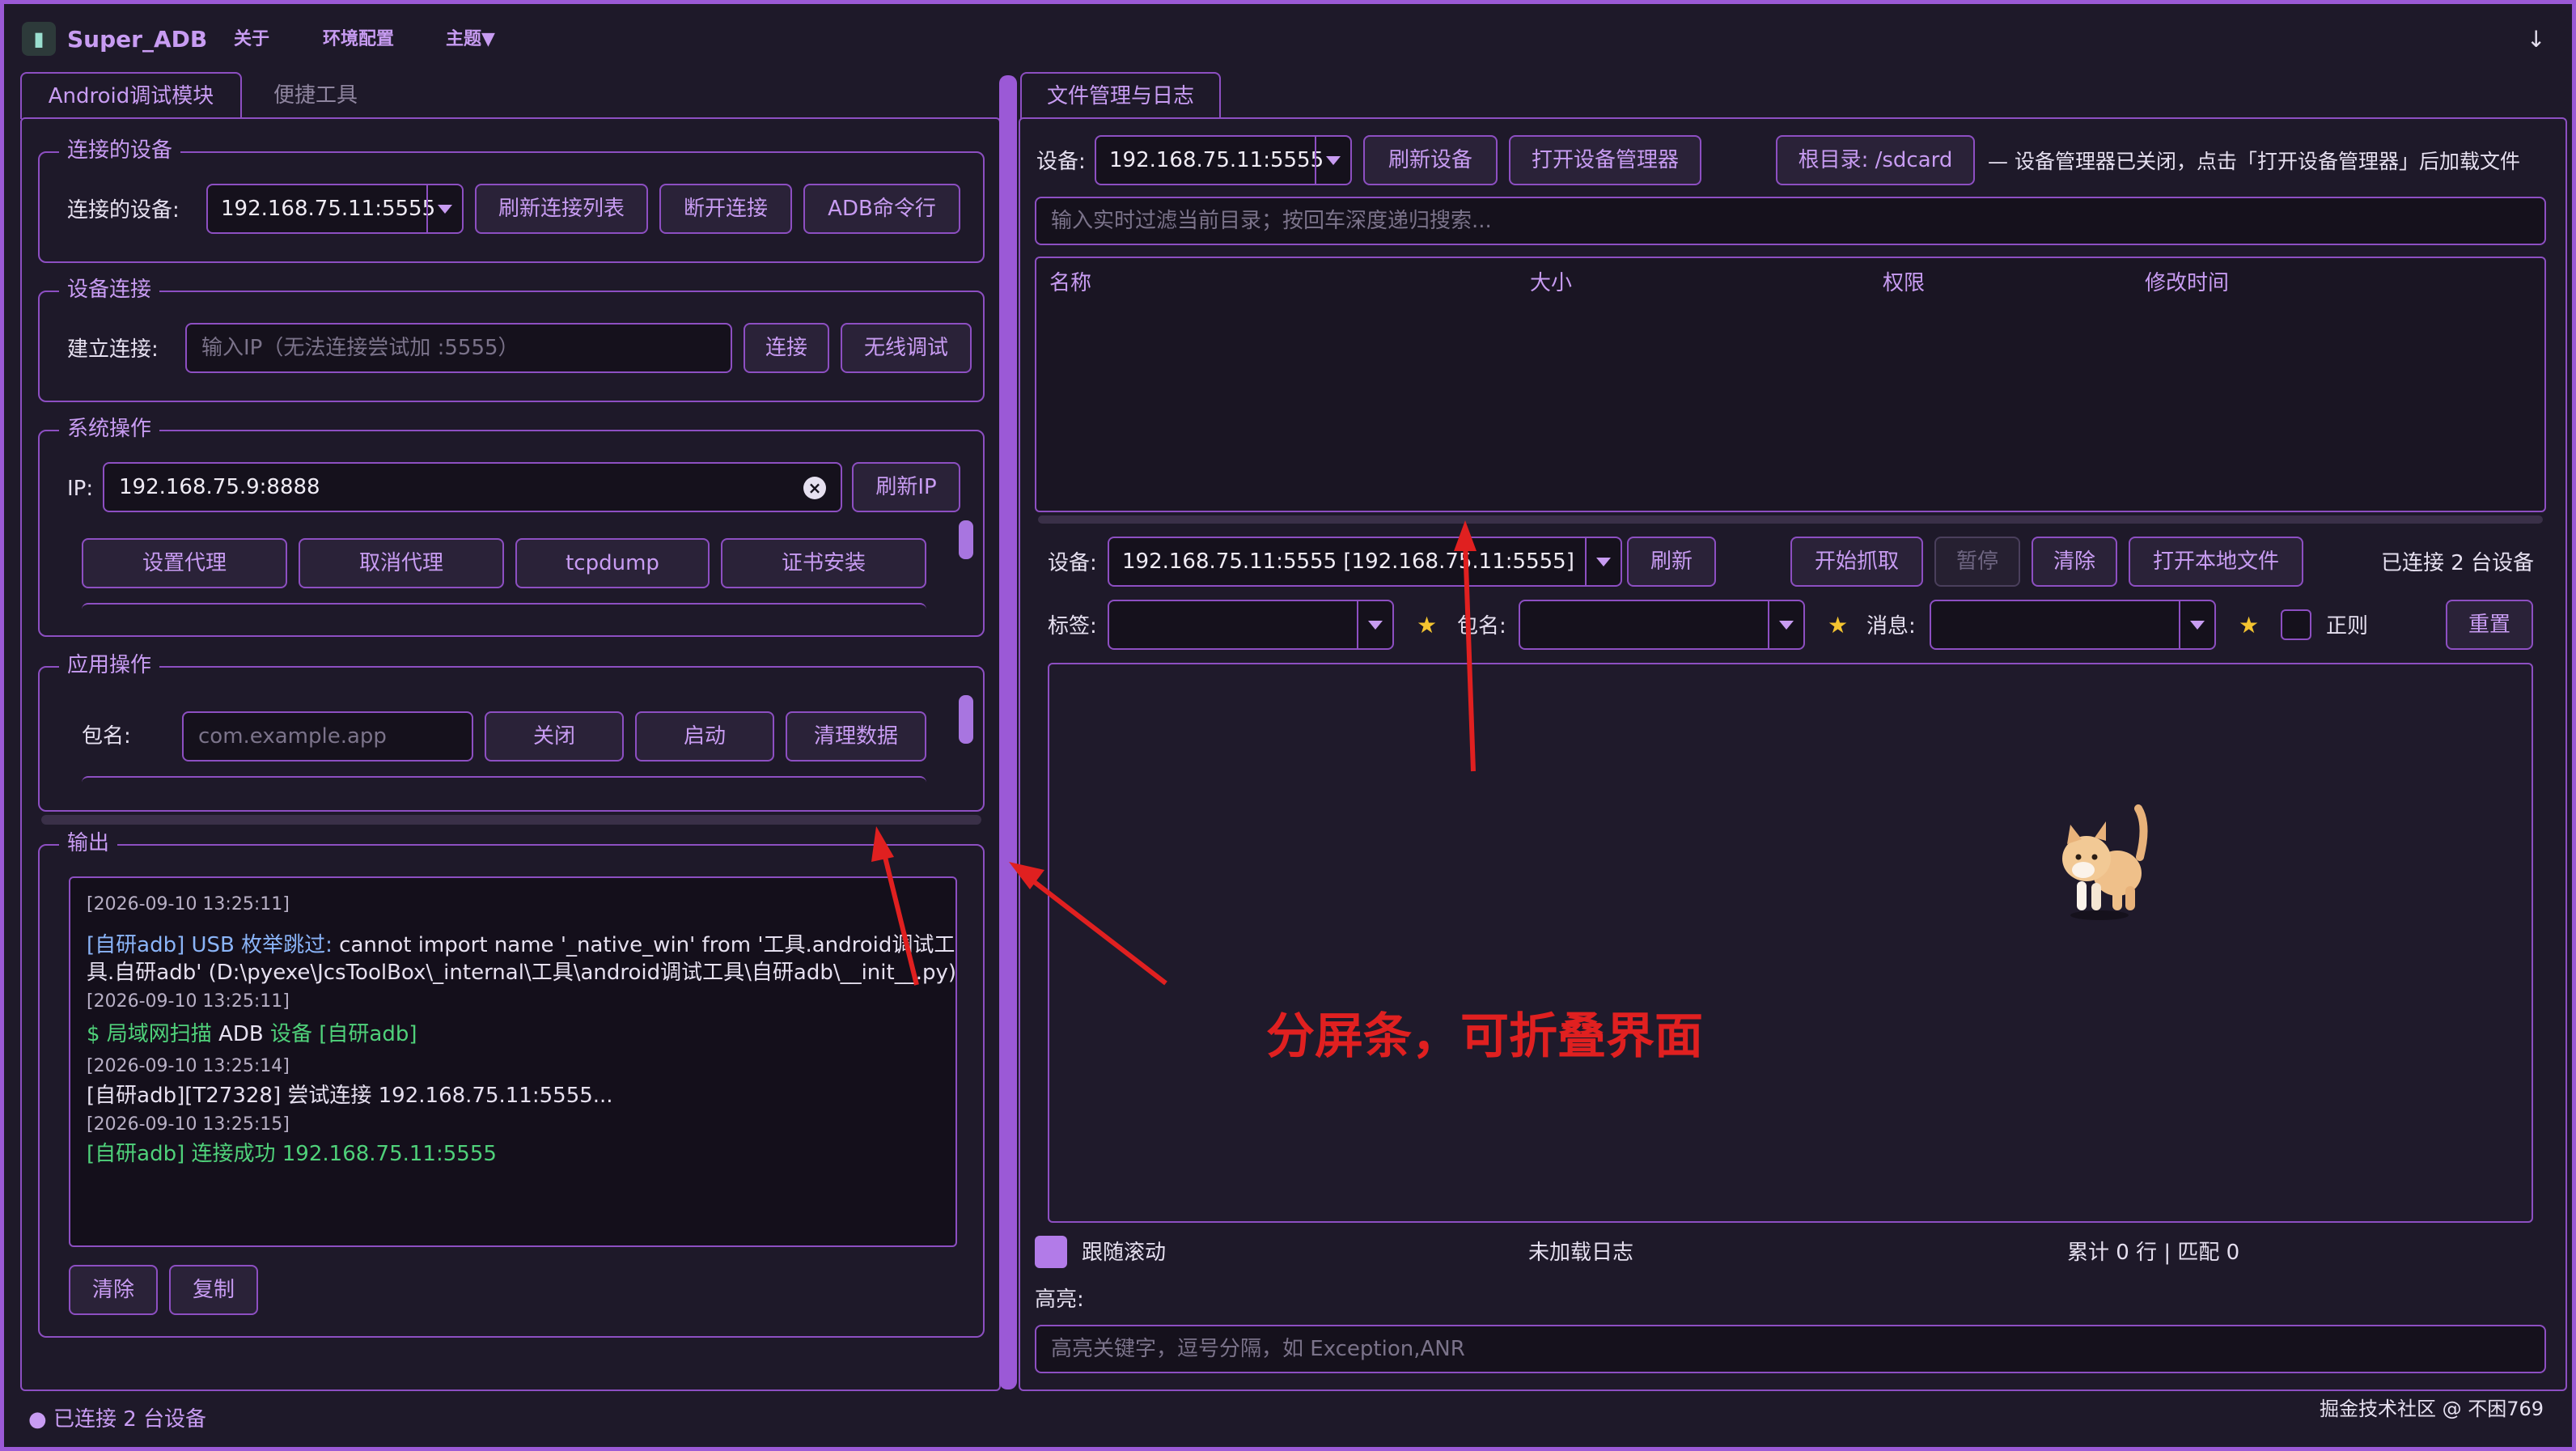  Describe the element at coordinates (1174, 753) in the screenshot. I see `annotation-arrows` at that location.